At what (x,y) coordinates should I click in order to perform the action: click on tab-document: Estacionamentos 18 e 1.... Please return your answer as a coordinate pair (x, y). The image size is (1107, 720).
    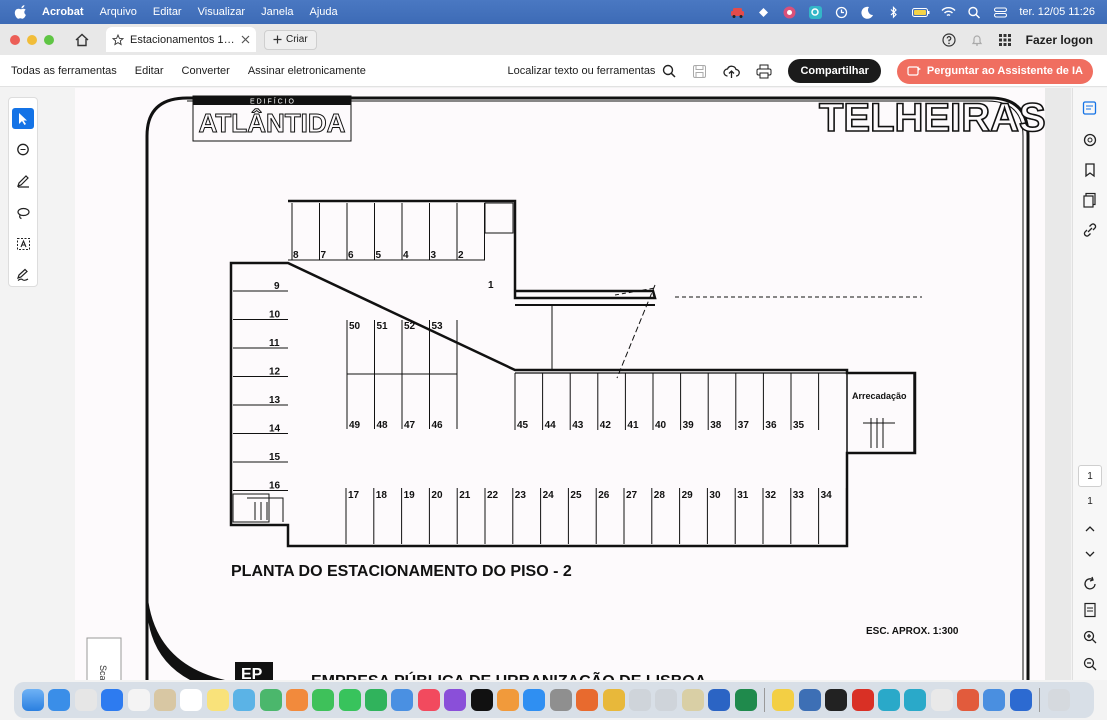
    Looking at the image, I should click on (181, 39).